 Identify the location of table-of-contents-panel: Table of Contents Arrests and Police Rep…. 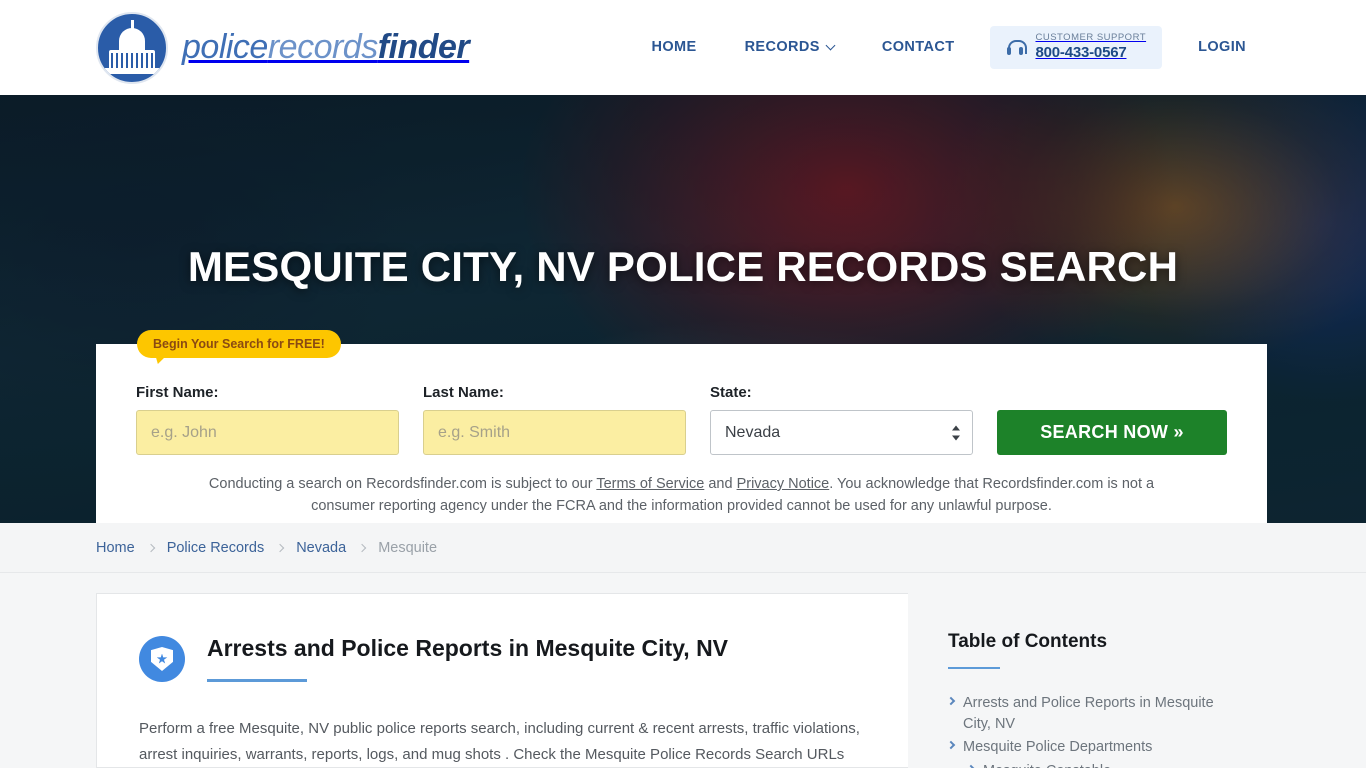
(1089, 680).